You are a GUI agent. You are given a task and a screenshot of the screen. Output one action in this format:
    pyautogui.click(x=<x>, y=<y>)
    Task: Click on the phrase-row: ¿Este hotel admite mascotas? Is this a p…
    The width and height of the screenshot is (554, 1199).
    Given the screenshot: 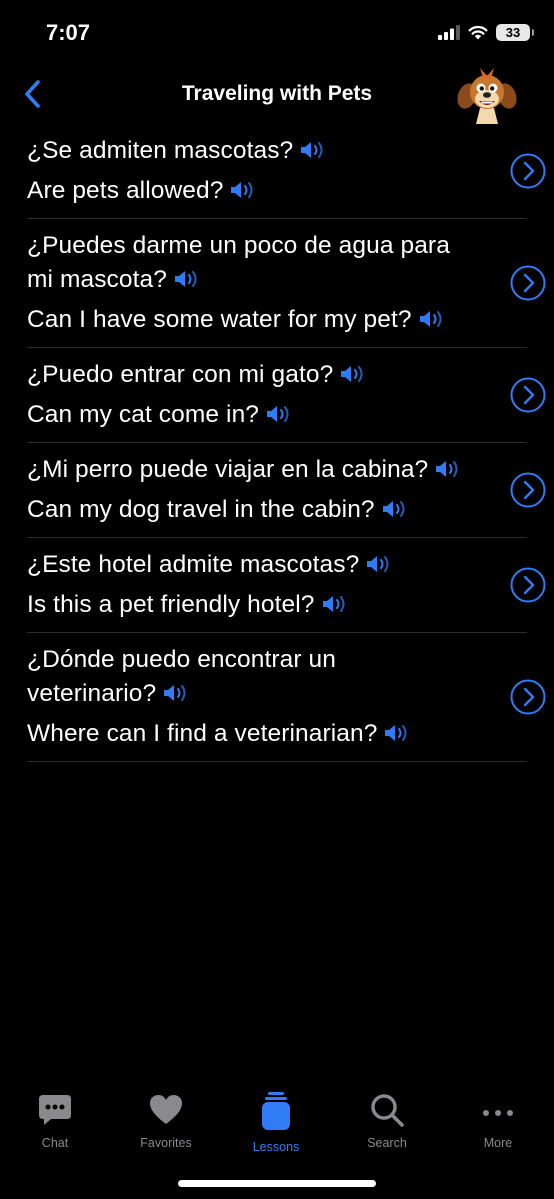 What is the action you would take?
    pyautogui.click(x=286, y=585)
    